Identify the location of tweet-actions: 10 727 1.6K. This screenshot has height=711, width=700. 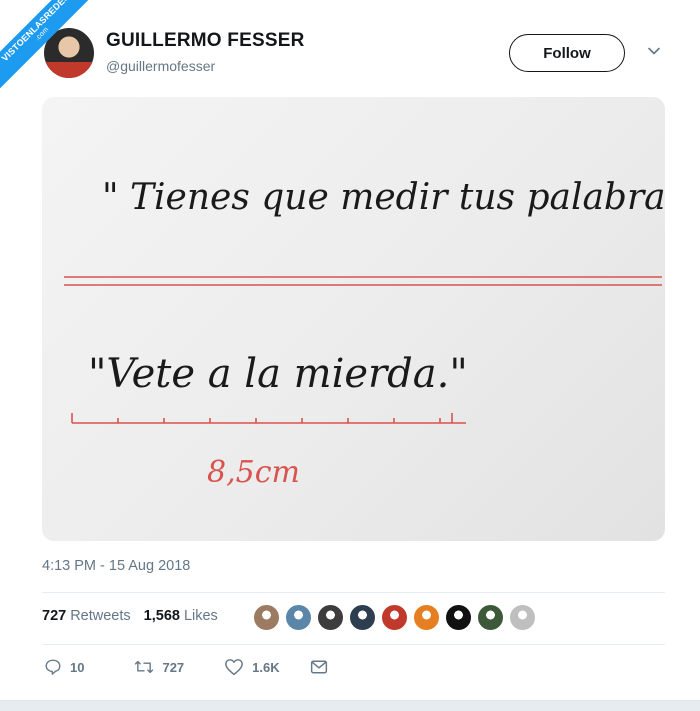
(199, 667).